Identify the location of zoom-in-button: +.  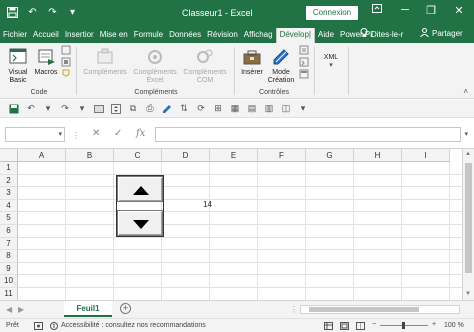
(434, 324).